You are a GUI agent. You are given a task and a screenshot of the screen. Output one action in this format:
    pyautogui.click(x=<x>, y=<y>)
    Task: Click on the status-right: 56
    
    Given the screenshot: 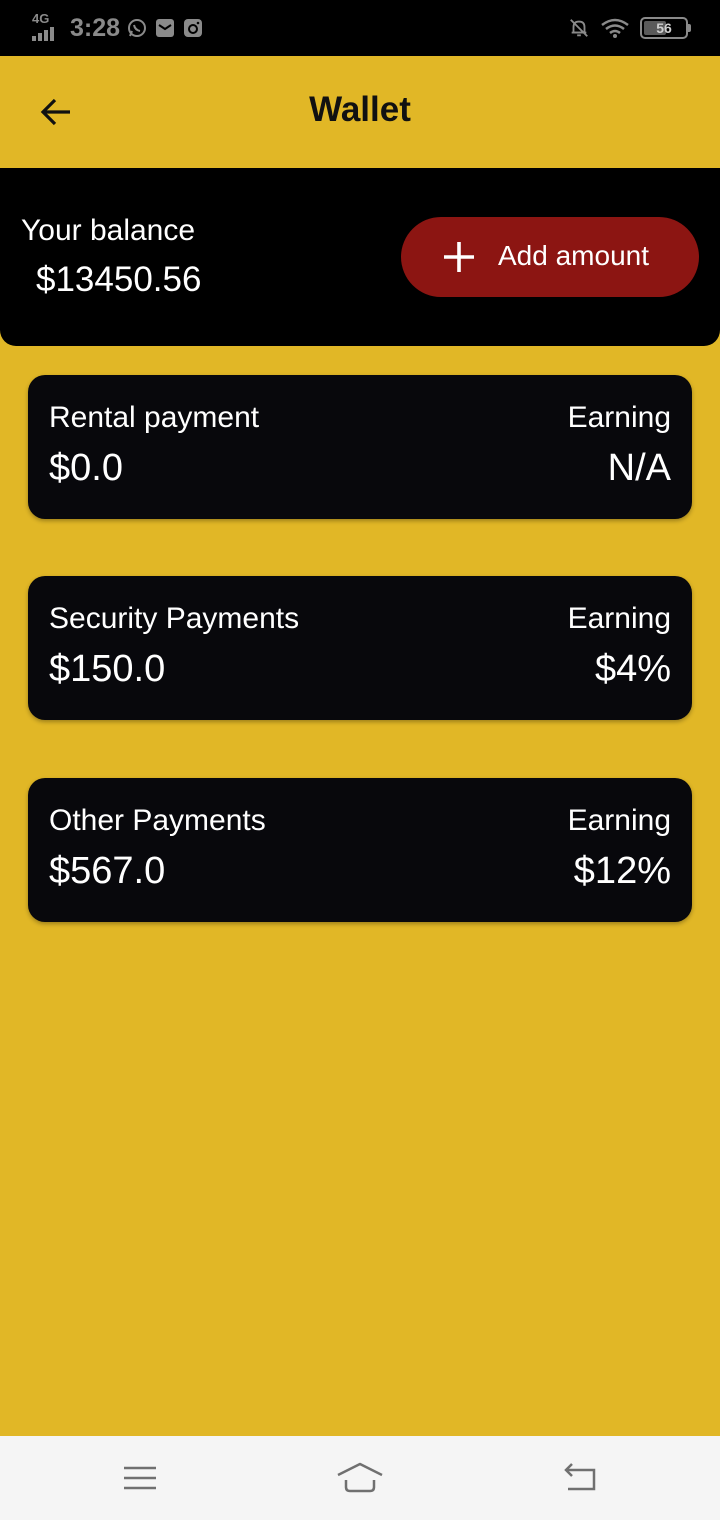 What is the action you would take?
    pyautogui.click(x=629, y=28)
    